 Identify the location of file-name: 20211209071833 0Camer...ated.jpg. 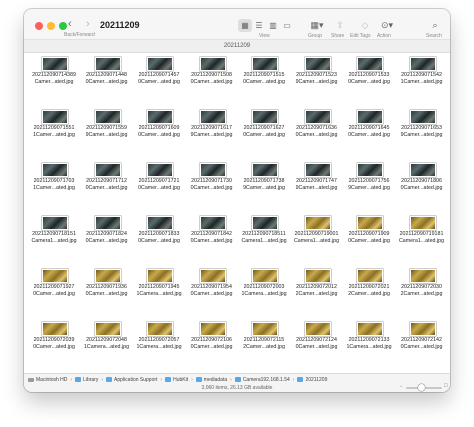
(159, 238).